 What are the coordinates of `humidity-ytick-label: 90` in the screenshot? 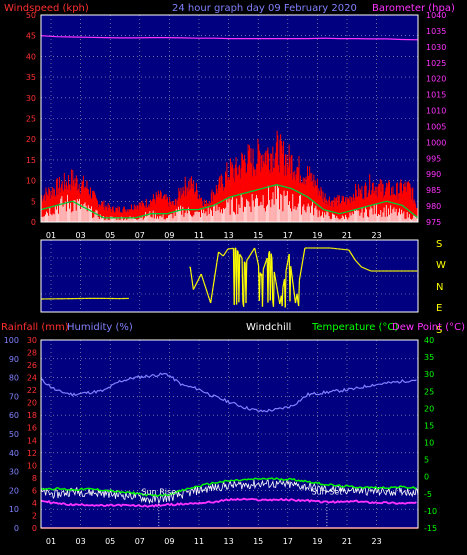 It's located at (14, 359).